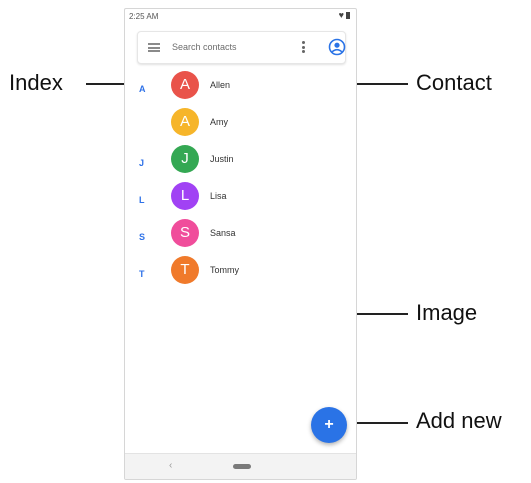  What do you see at coordinates (144, 16) in the screenshot?
I see `status-time: 2:25 AM` at bounding box center [144, 16].